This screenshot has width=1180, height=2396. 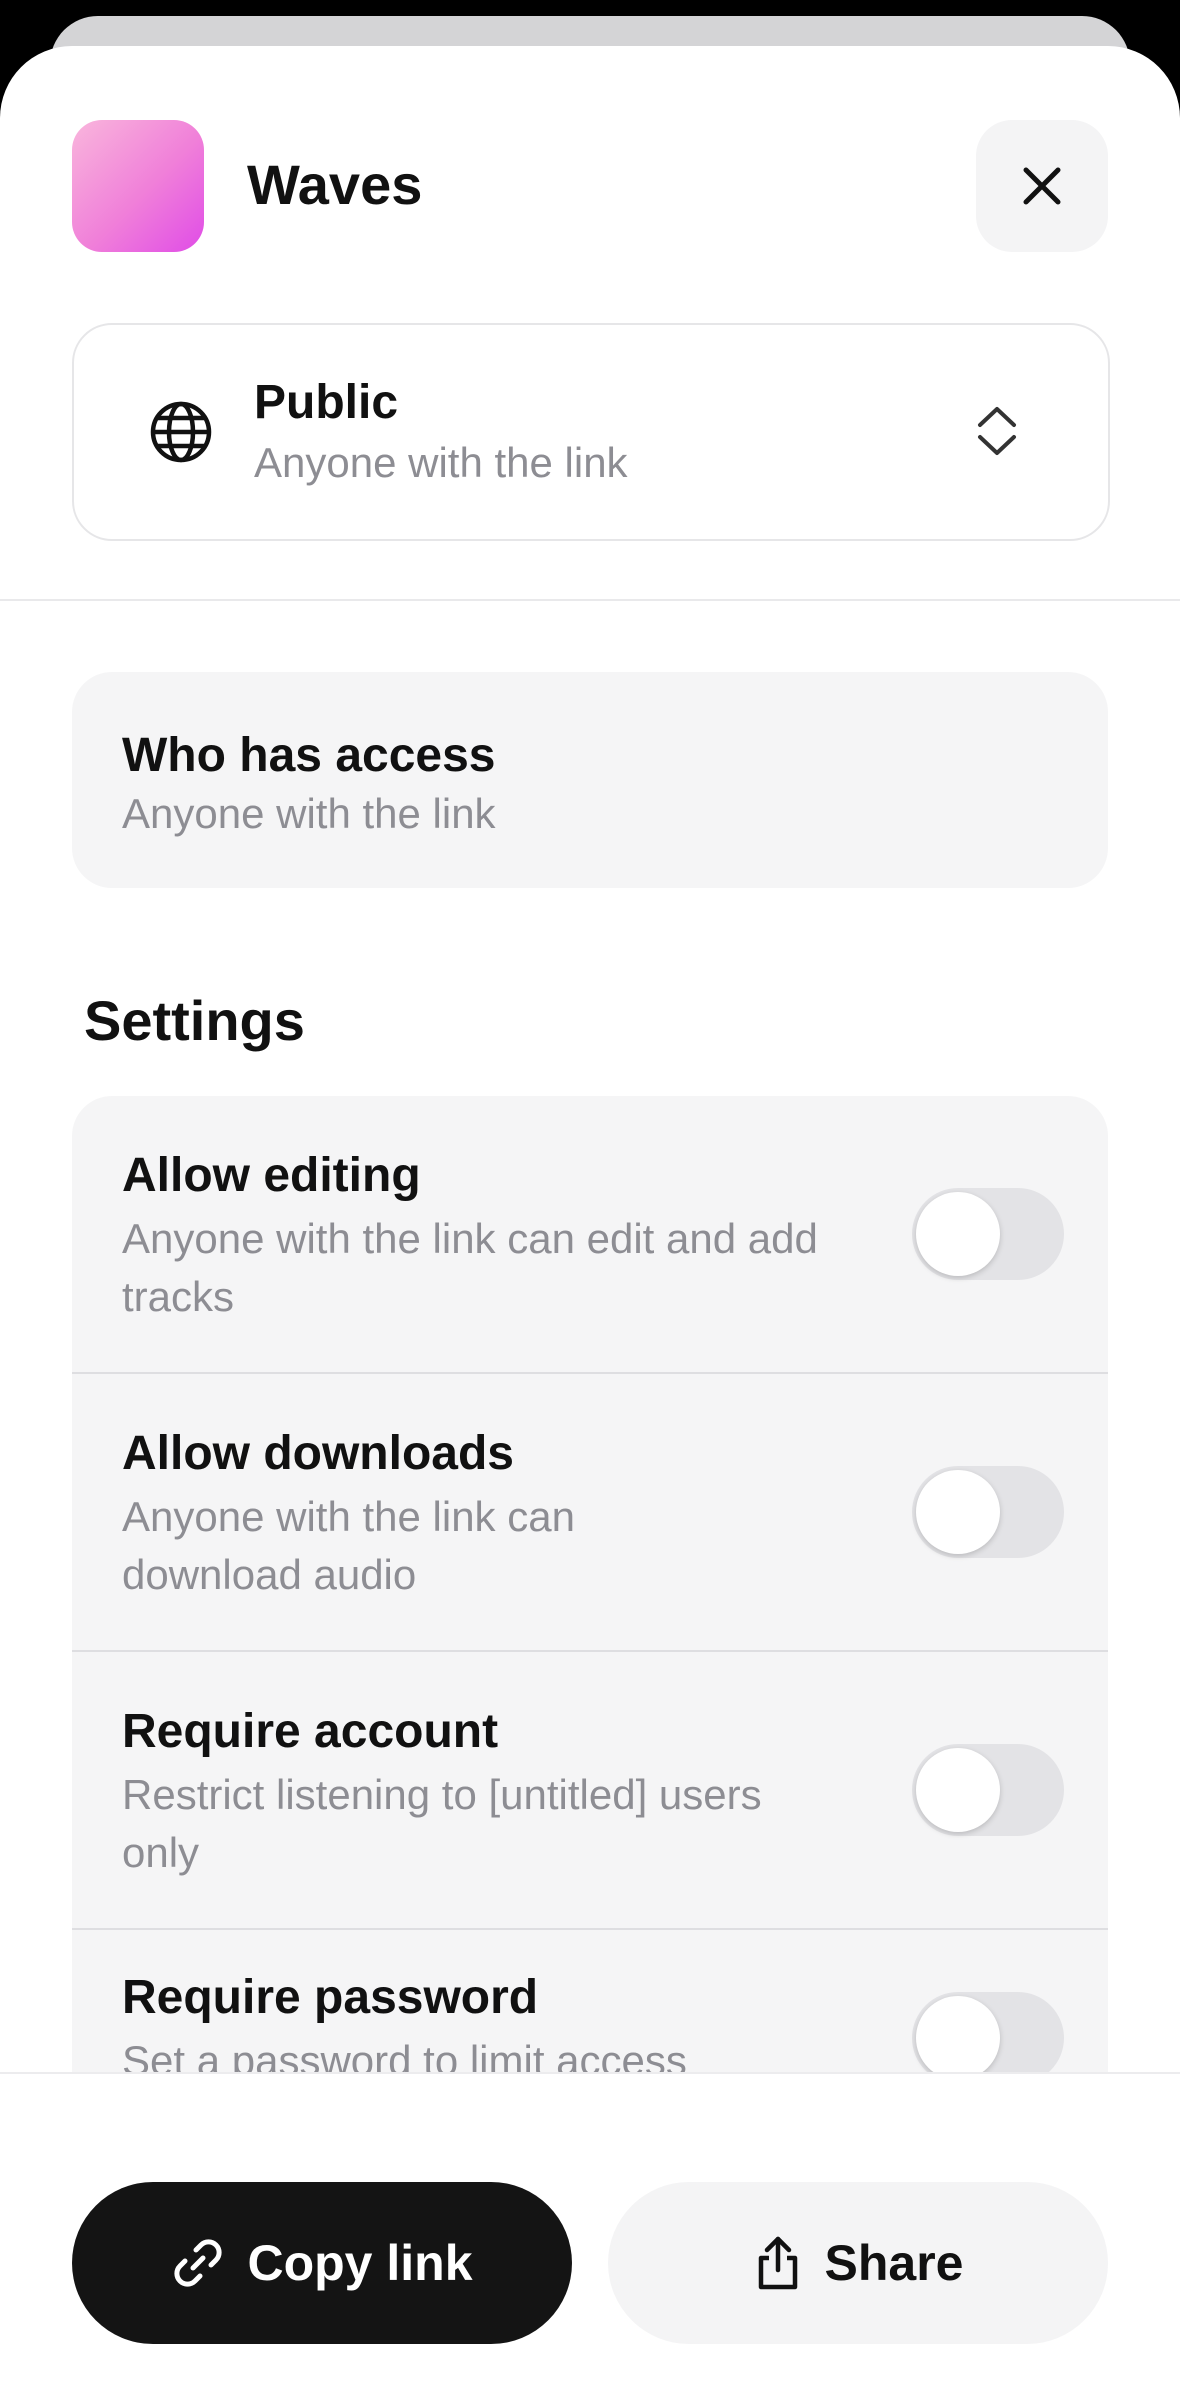 I want to click on share-button: Share, so click(x=858, y=2263).